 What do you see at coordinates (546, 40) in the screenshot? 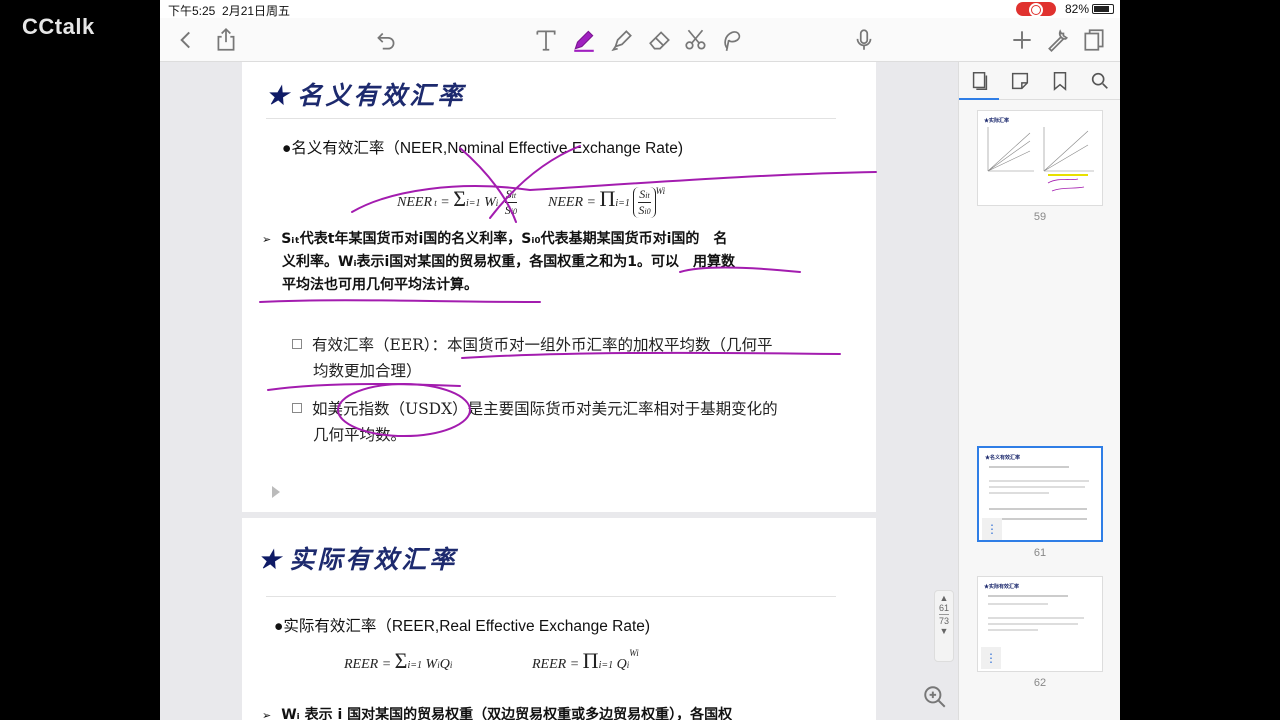
I see `text-tool-icon` at bounding box center [546, 40].